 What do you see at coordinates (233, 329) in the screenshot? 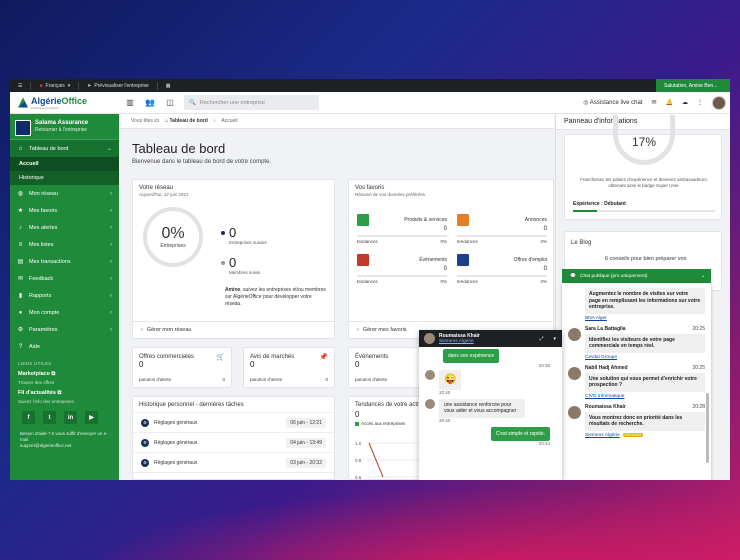
I see `manage-network-link: › Gérer mon réseau` at bounding box center [233, 329].